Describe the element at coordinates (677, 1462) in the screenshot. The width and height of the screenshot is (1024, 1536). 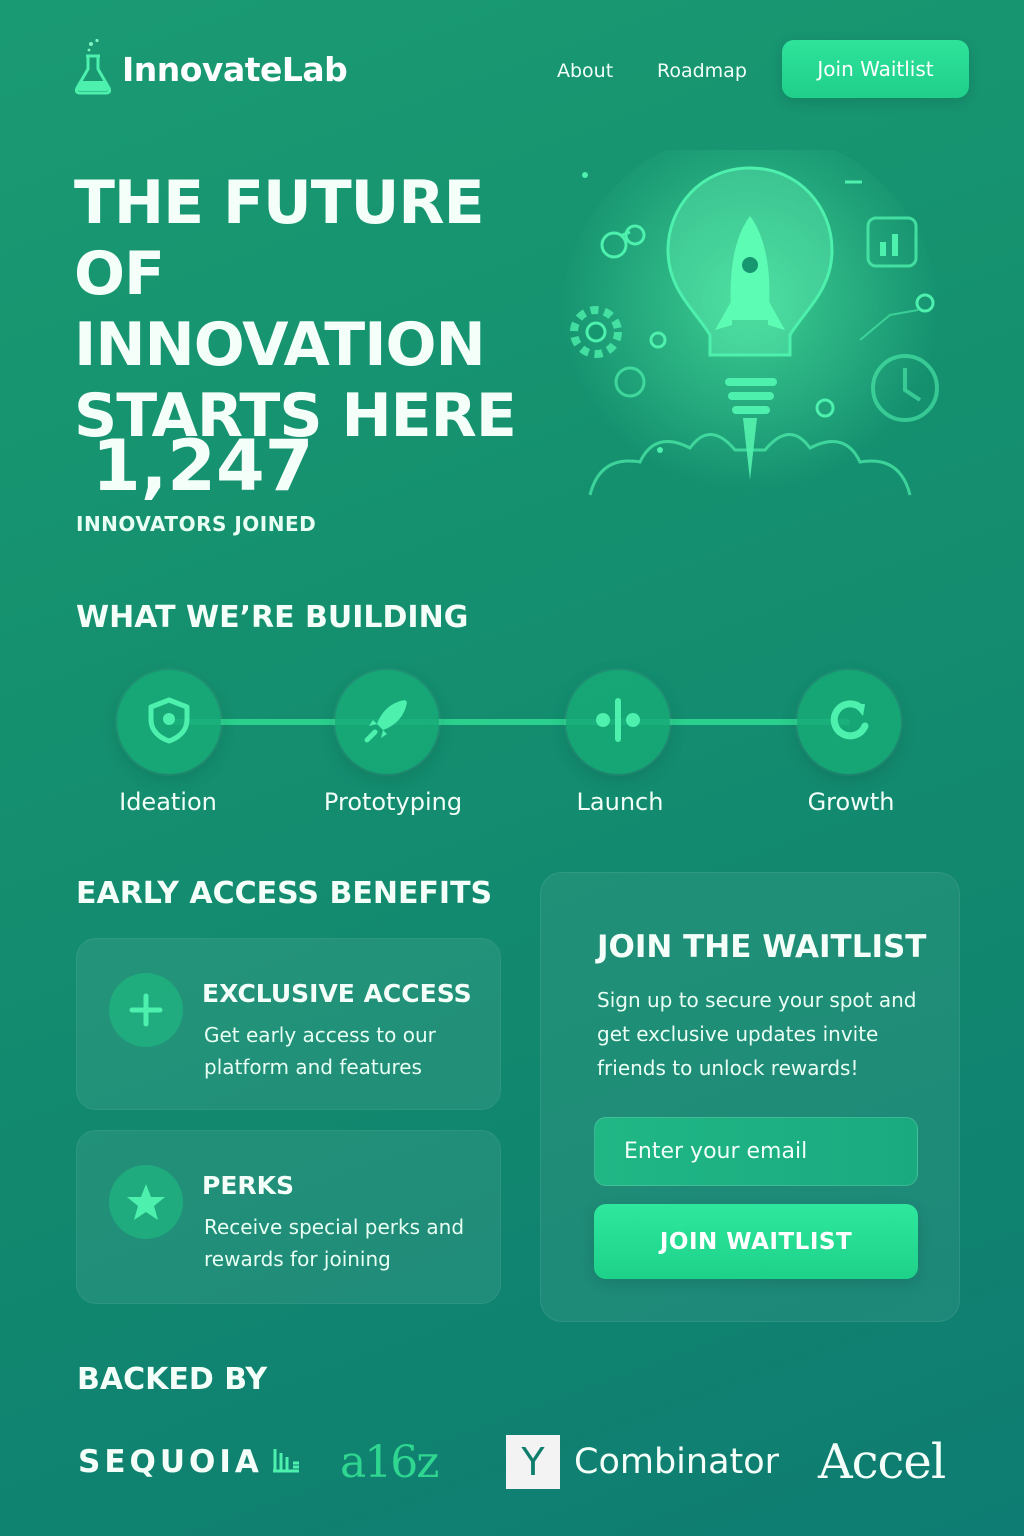
I see `yc-logo-text: Combinator` at that location.